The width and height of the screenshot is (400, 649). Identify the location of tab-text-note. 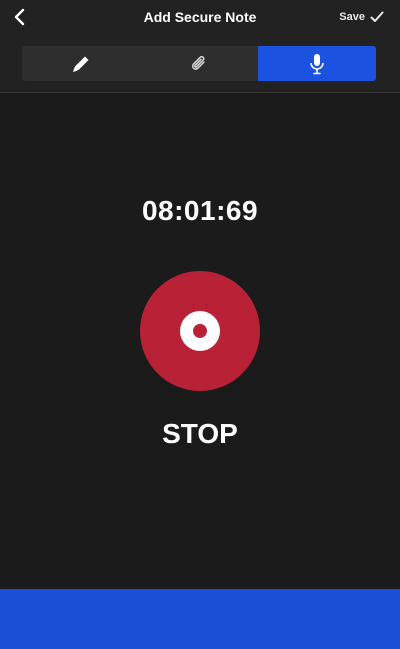
(81, 63).